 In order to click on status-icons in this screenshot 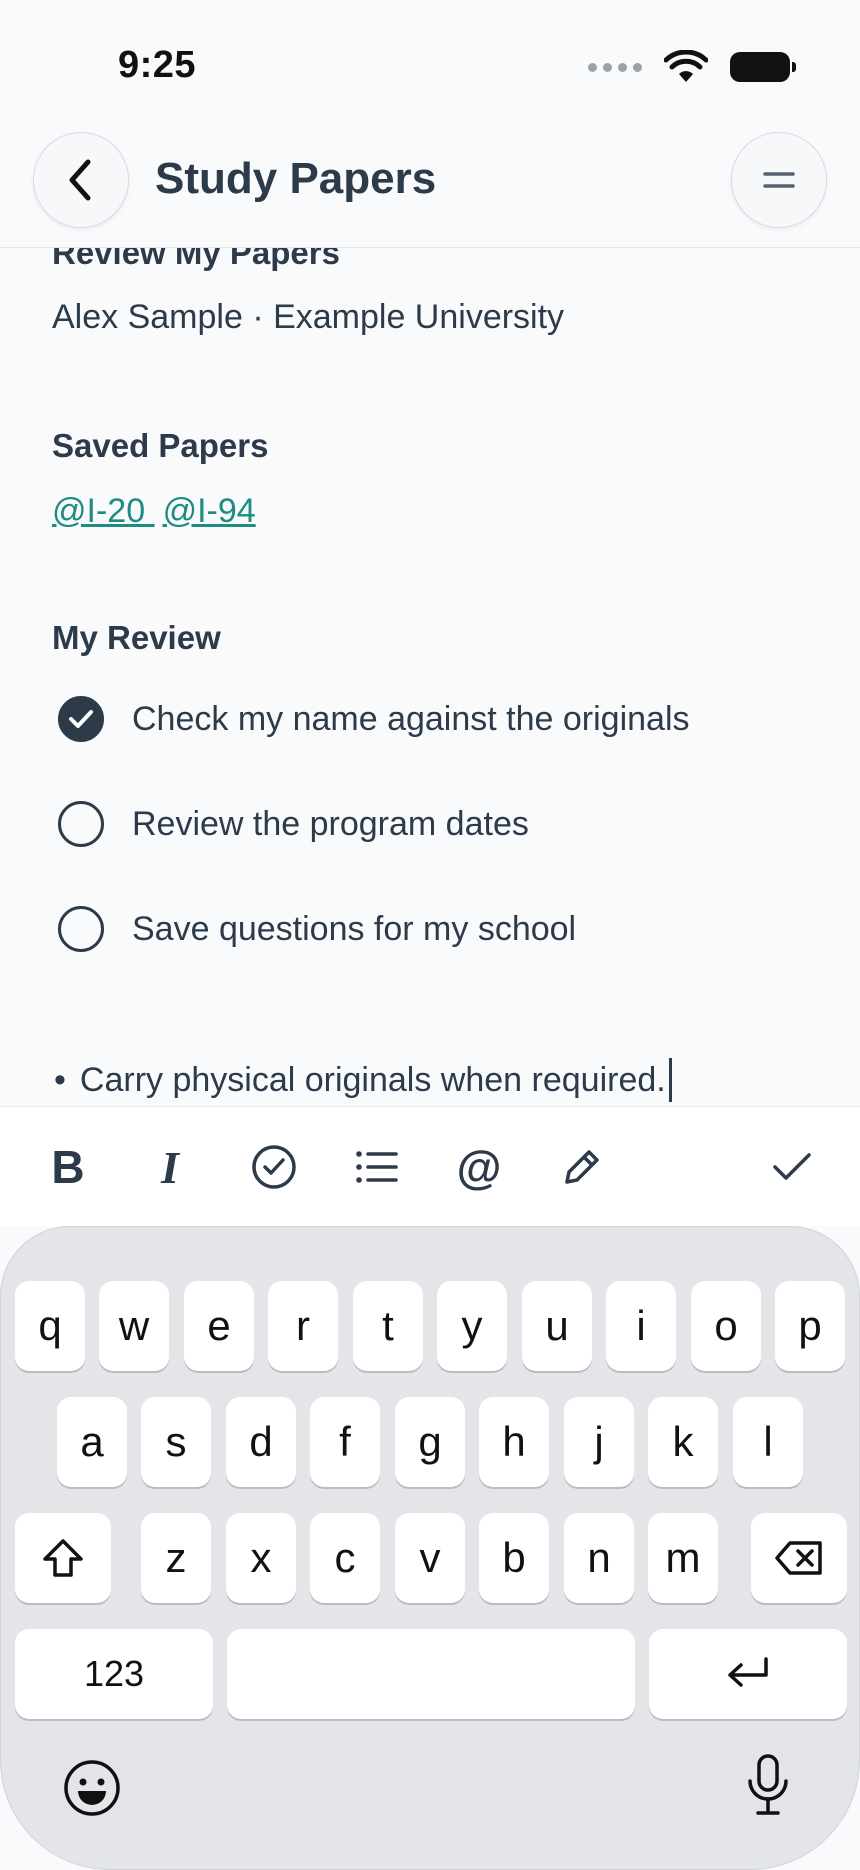, I will do `click(692, 67)`.